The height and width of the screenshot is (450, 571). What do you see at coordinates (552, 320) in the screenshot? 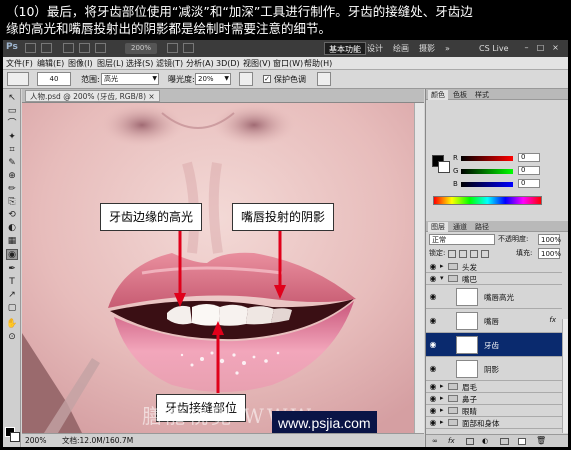
I see `layer-effects-icon: fx` at bounding box center [552, 320].